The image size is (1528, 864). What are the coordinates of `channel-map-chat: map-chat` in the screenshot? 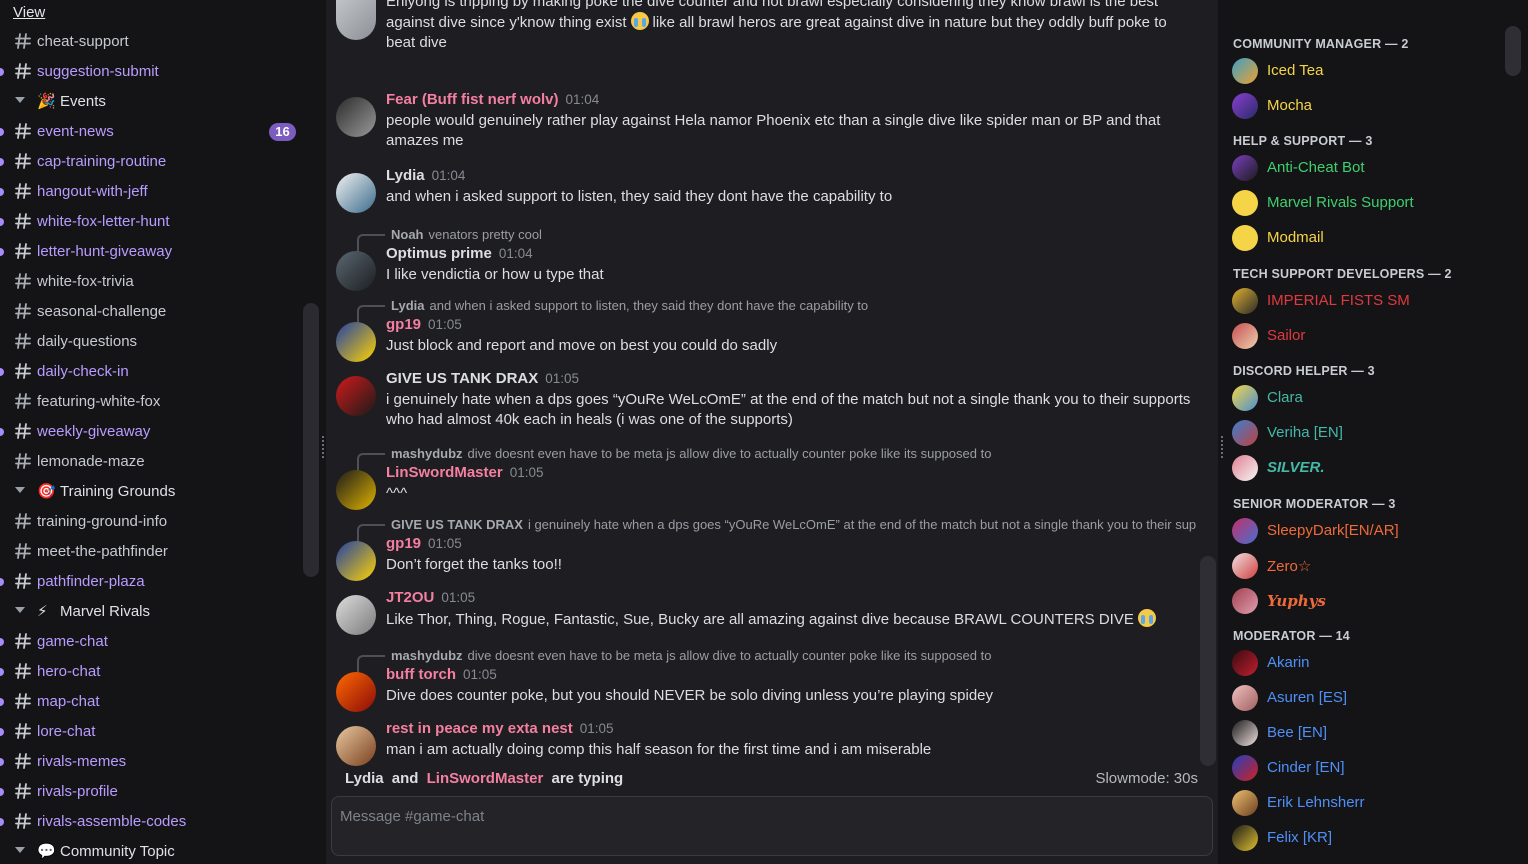 It's located at (150, 702).